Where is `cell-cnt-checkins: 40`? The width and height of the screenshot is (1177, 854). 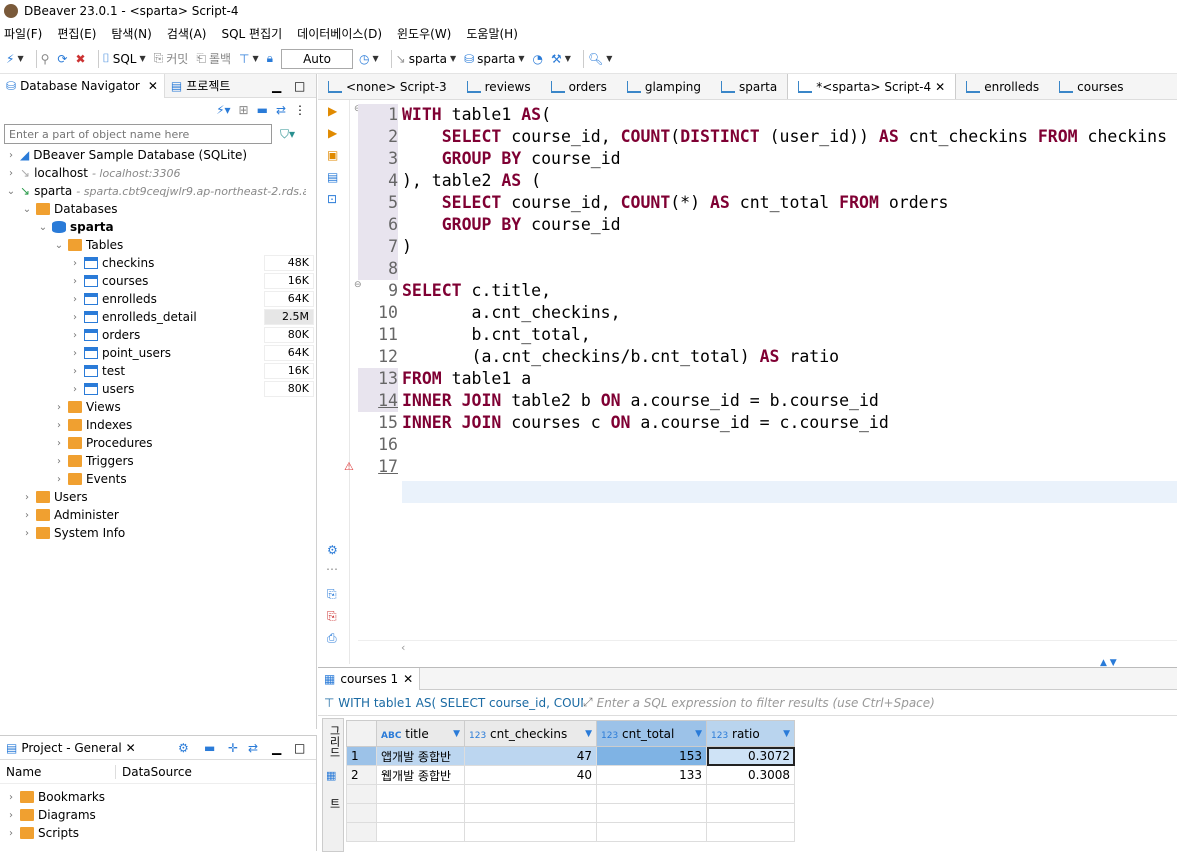
cell-cnt-checkins: 40 is located at coordinates (530, 775).